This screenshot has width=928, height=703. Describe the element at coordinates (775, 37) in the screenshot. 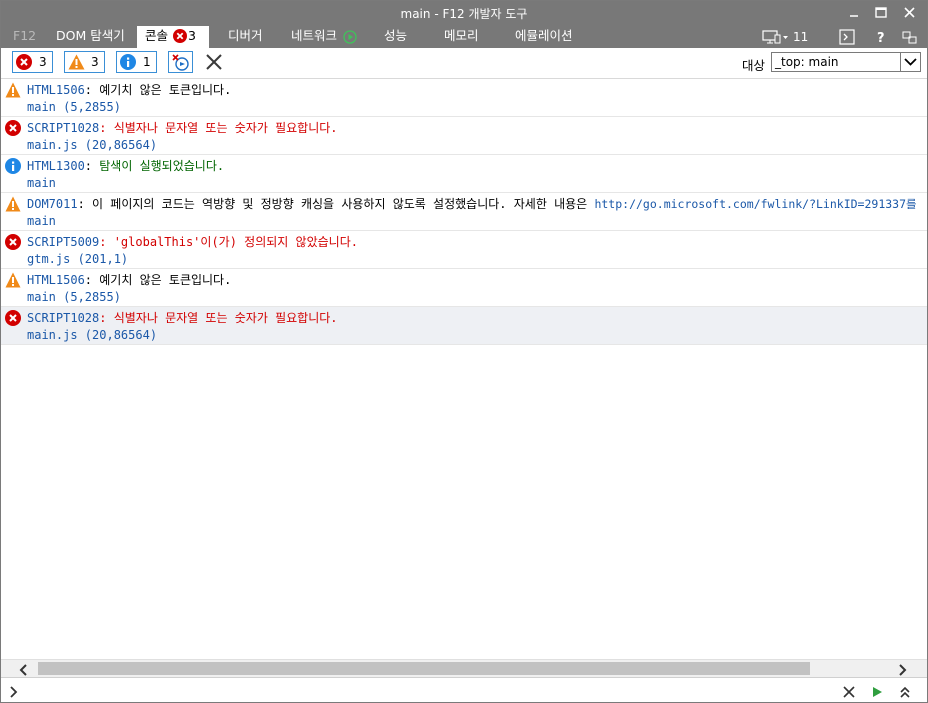

I see `monitor-icon` at that location.